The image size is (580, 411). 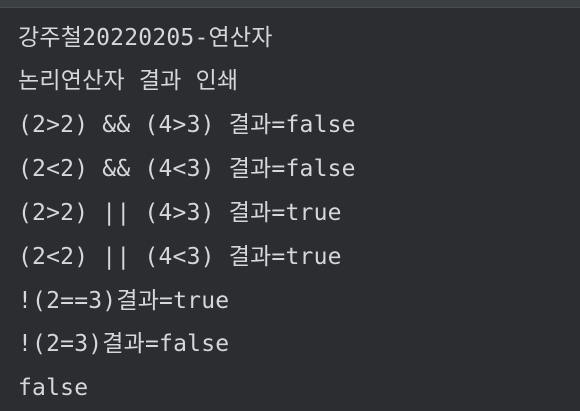 I want to click on console-line: (2<2) || (4<3) 결과=true, so click(x=180, y=257).